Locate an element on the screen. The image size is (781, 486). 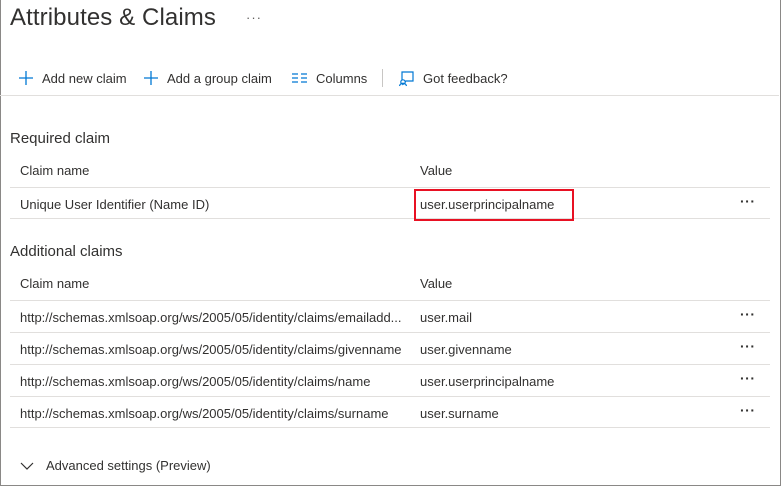
chevron-down-icon is located at coordinates (27, 466).